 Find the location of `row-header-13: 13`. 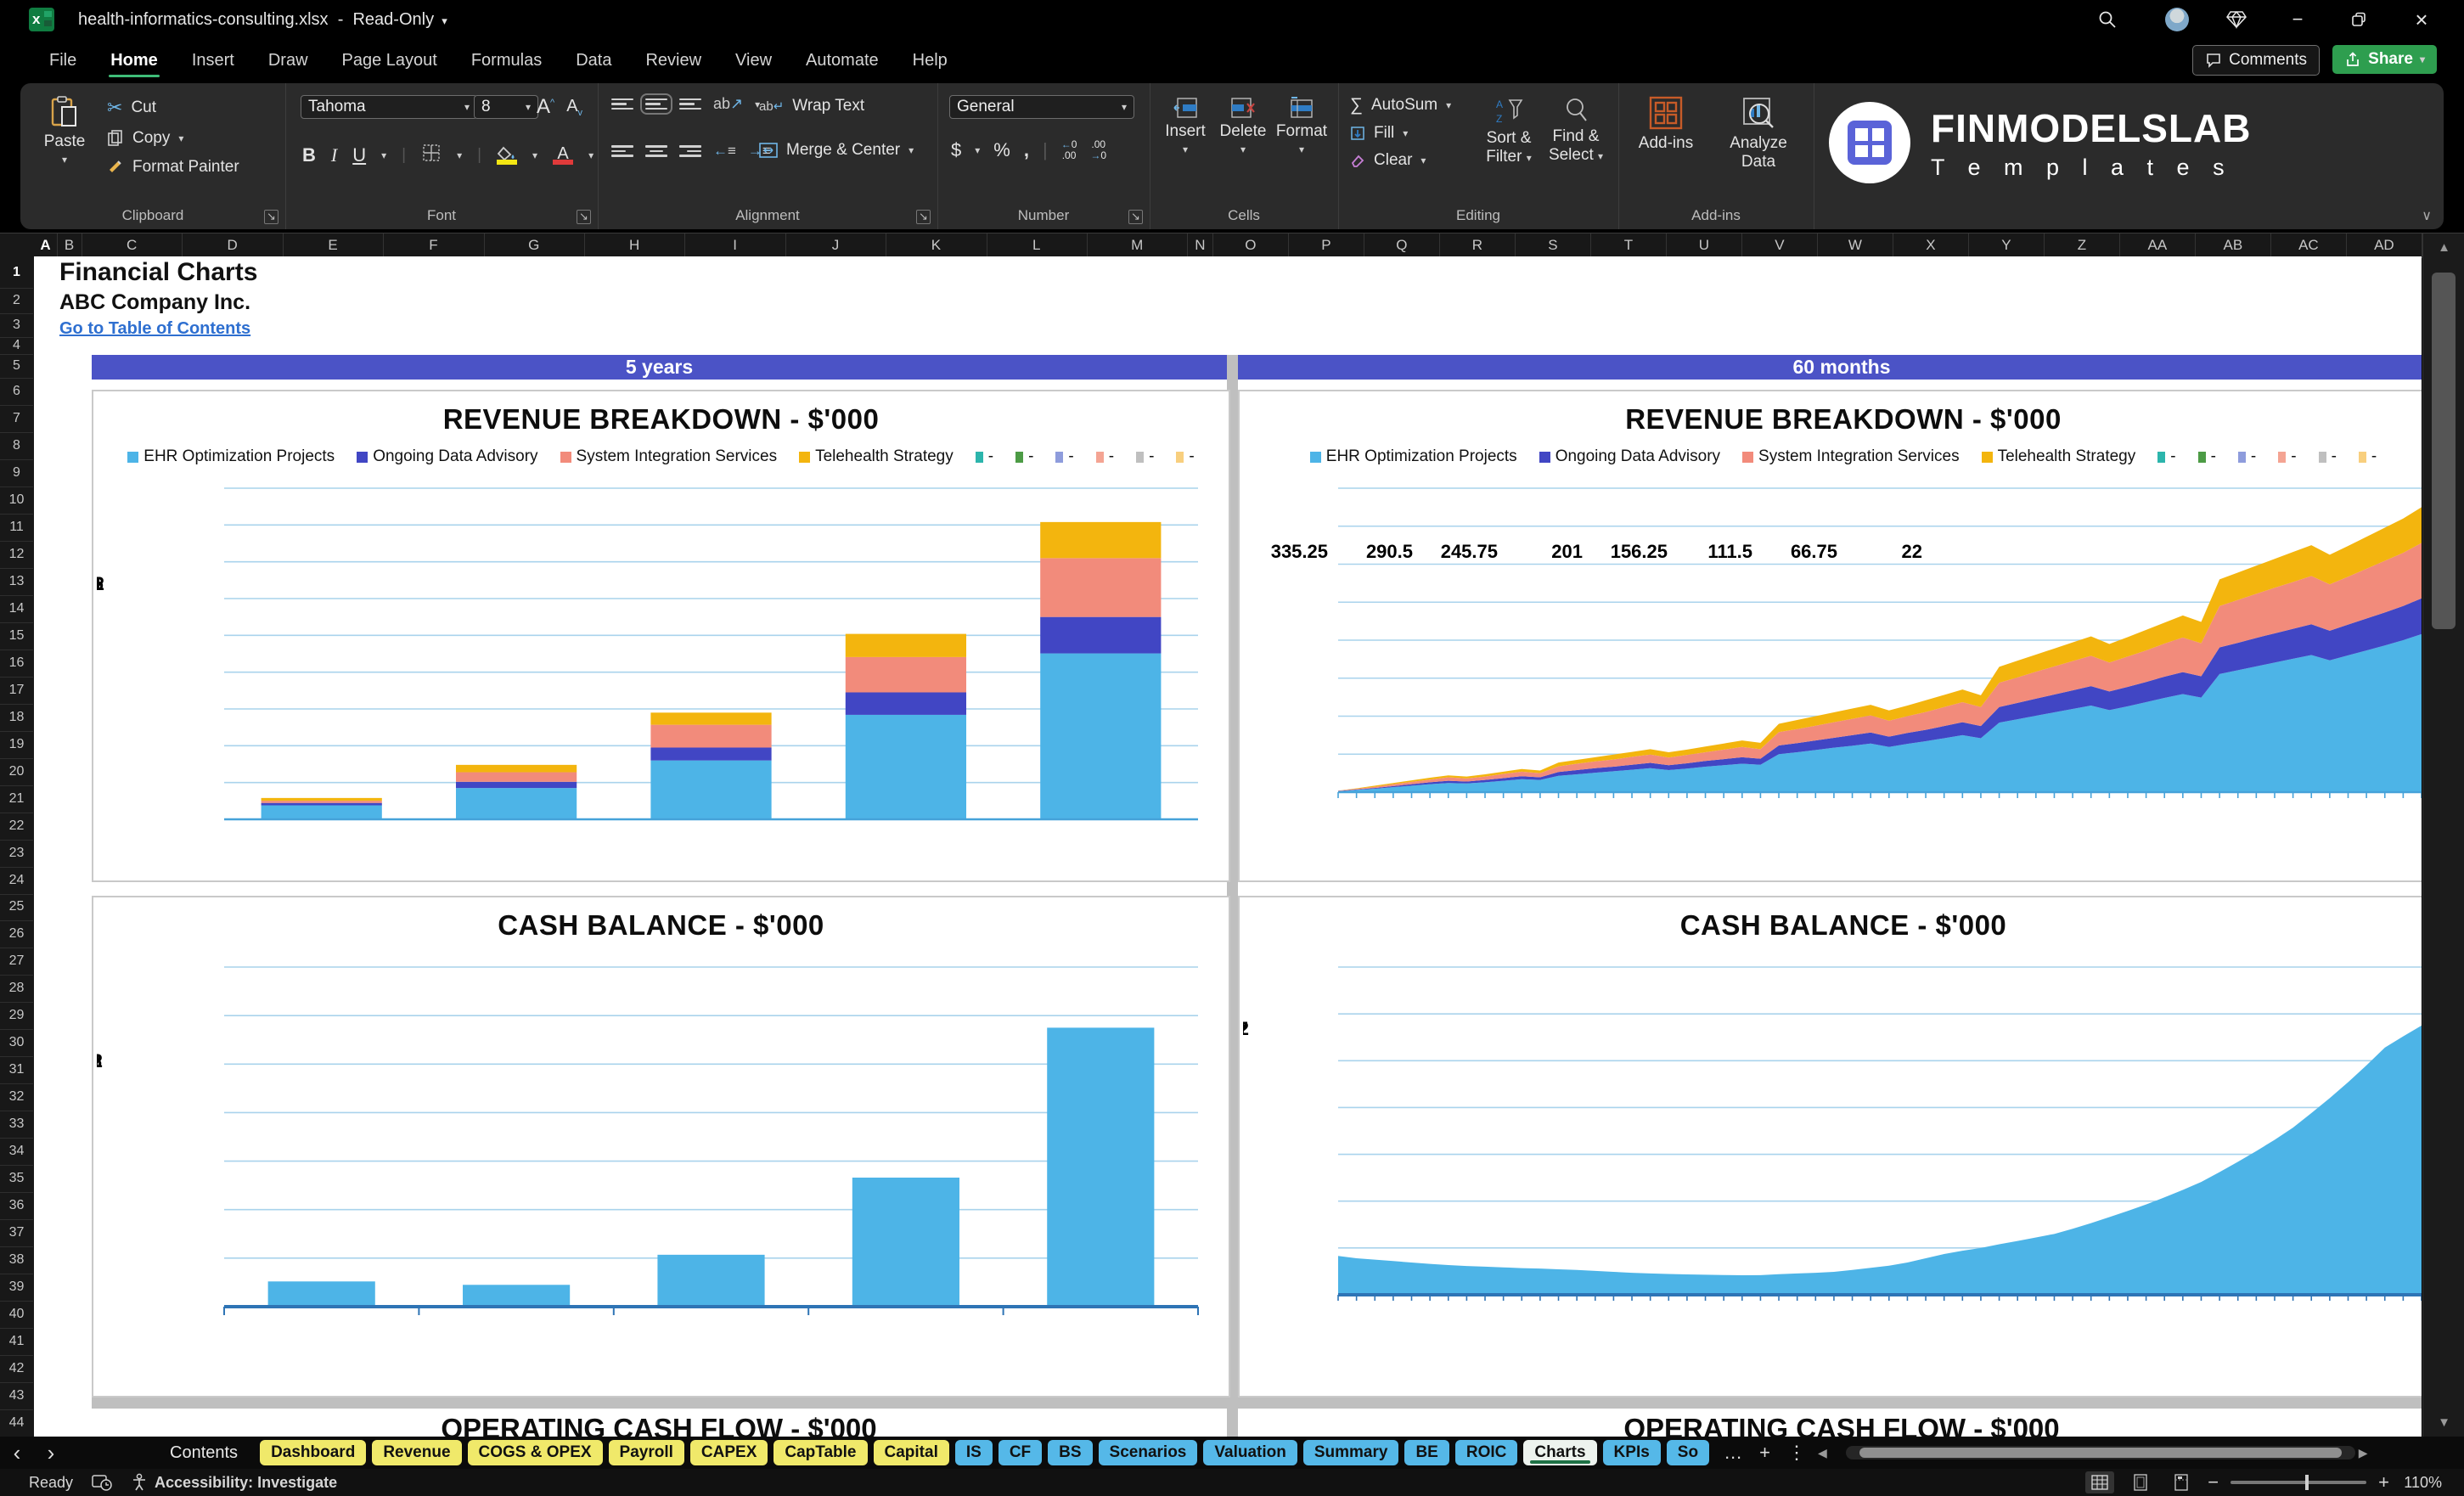

row-header-13: 13 is located at coordinates (16, 582).